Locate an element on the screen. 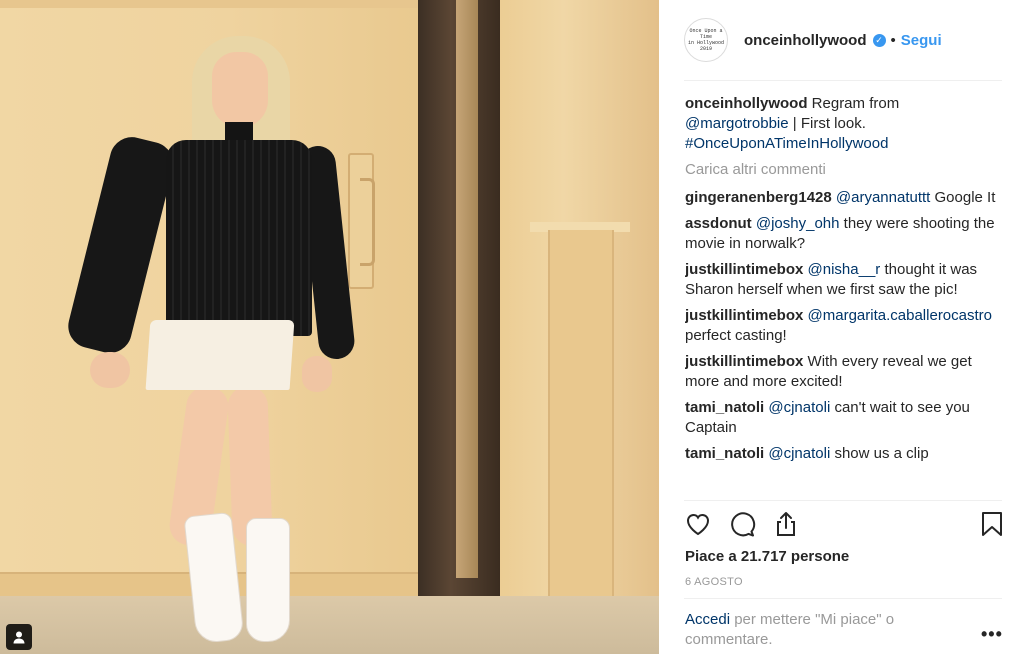  account-avatar: Once Upon a Time in Hollywood 2019 is located at coordinates (706, 40).